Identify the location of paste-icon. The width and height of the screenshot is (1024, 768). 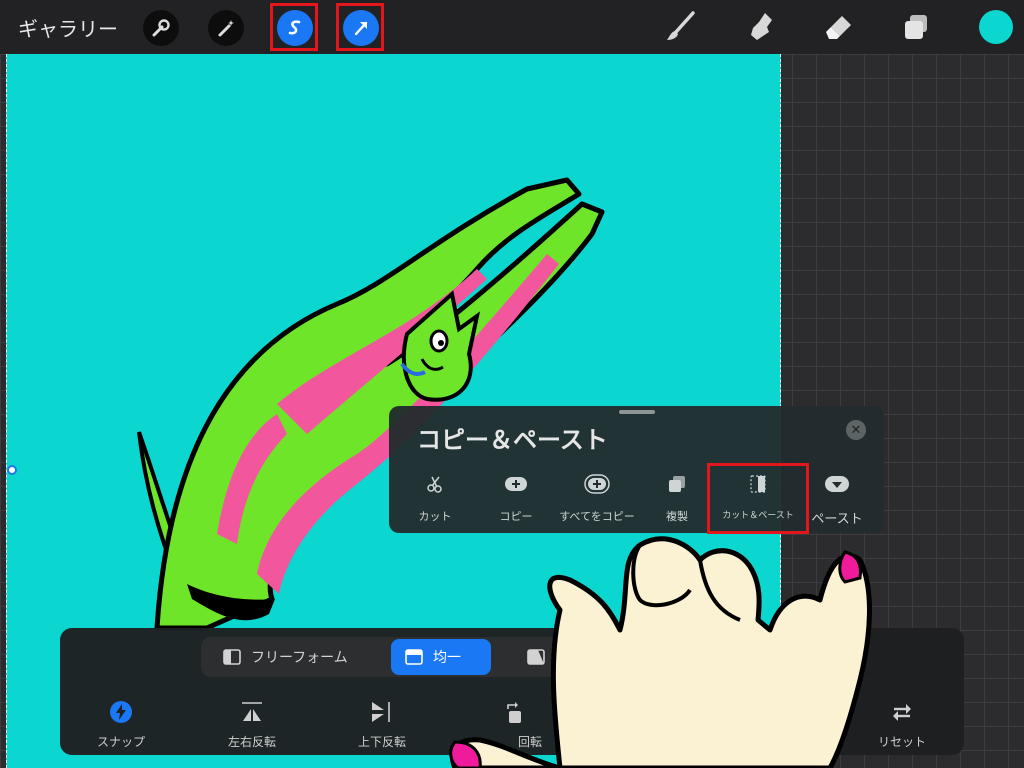
(837, 484).